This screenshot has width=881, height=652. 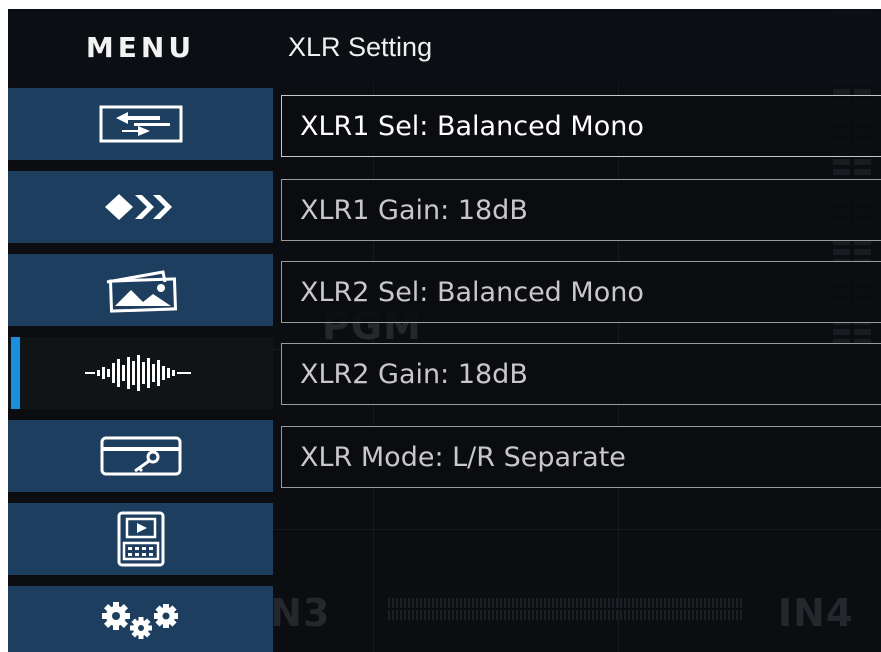 What do you see at coordinates (581, 292) in the screenshot?
I see `option-xlr2-select: XLR2 Sel: Balanced Mono` at bounding box center [581, 292].